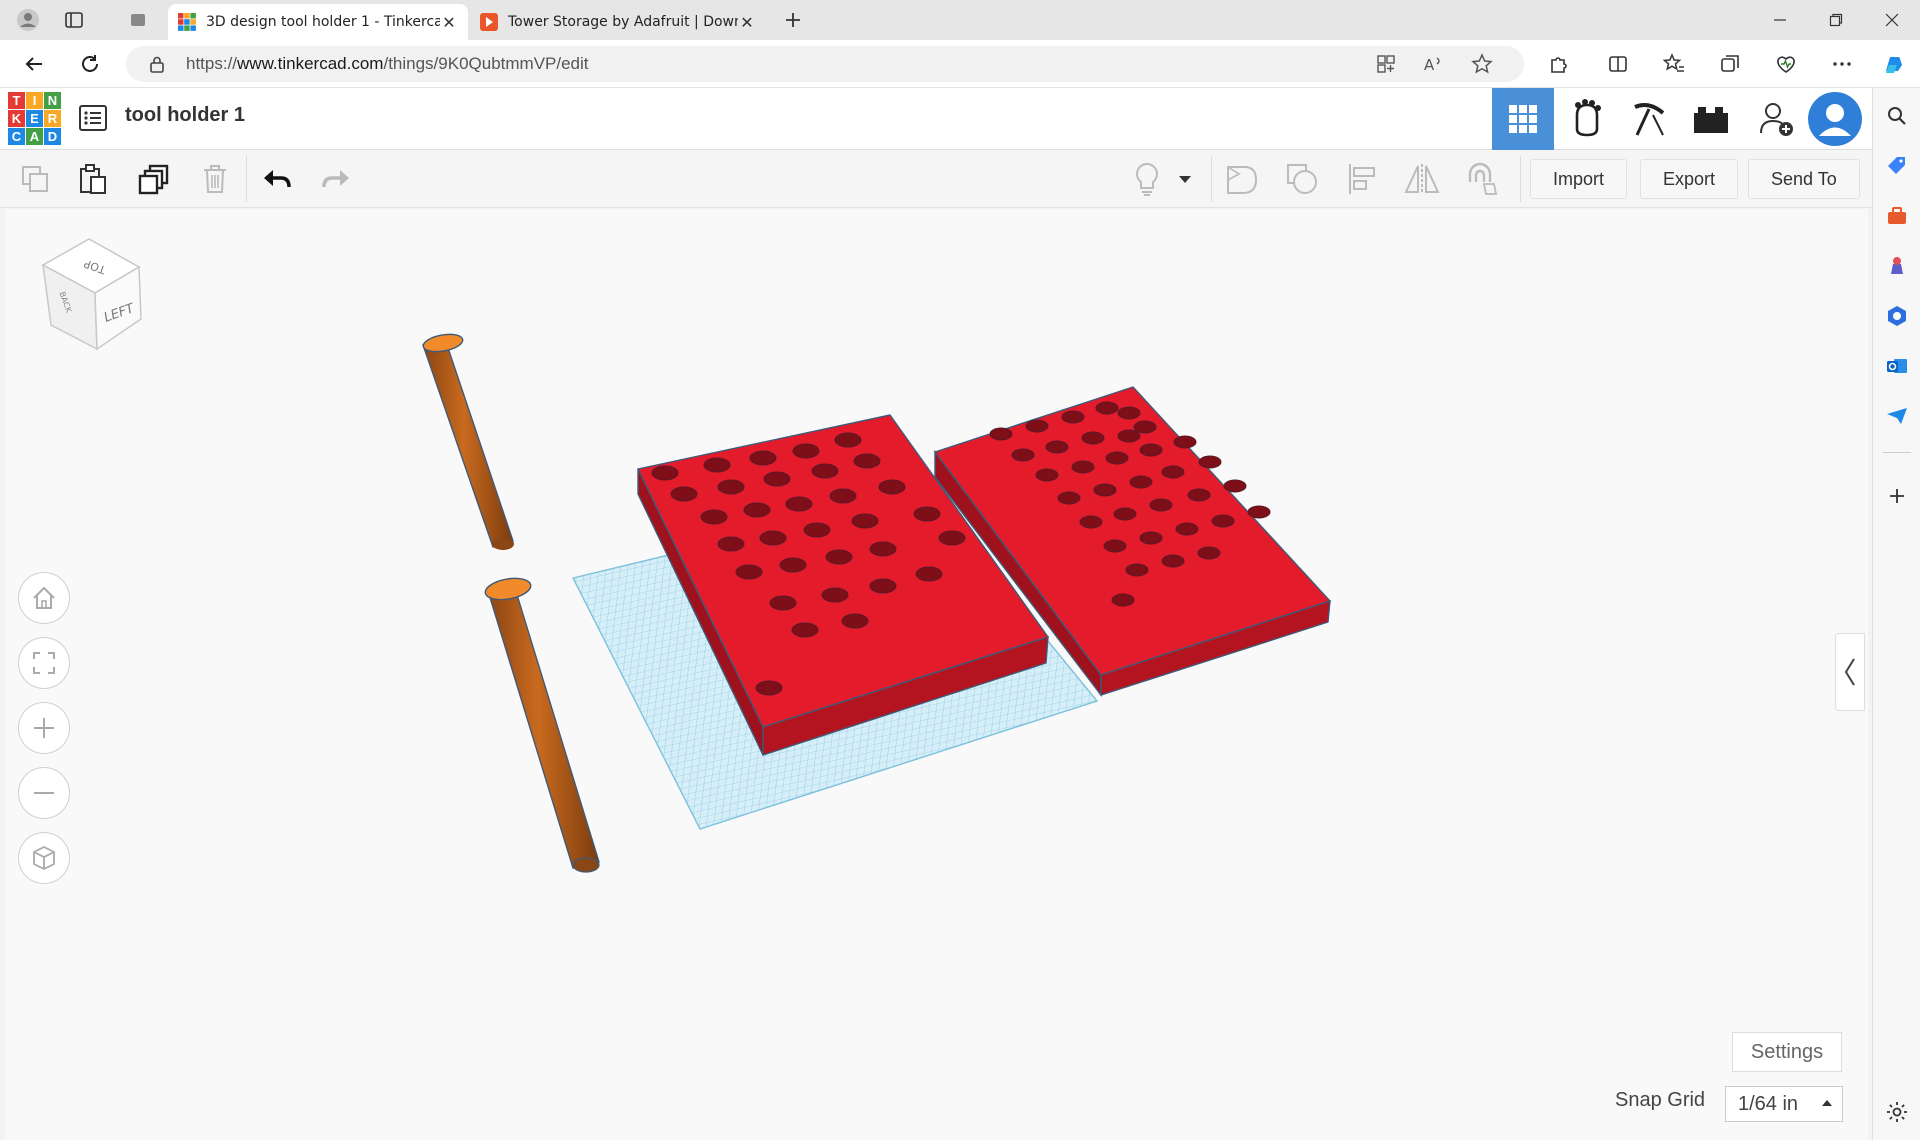 The width and height of the screenshot is (1920, 1140). I want to click on tinkercad-header: T I N K E R C A D tool holder 1, so click(936, 119).